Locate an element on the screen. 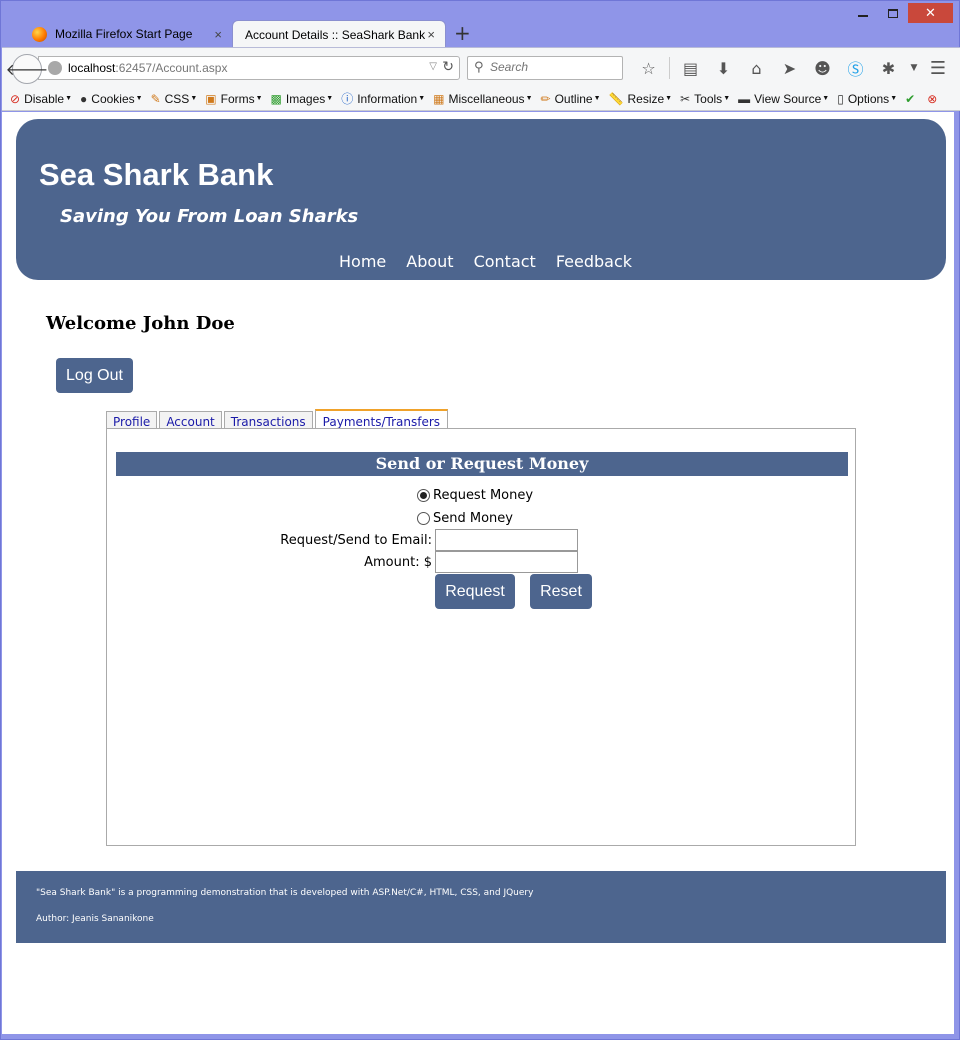 Image resolution: width=960 pixels, height=1040 pixels. hello-chat-icon: ☻ is located at coordinates (822, 68).